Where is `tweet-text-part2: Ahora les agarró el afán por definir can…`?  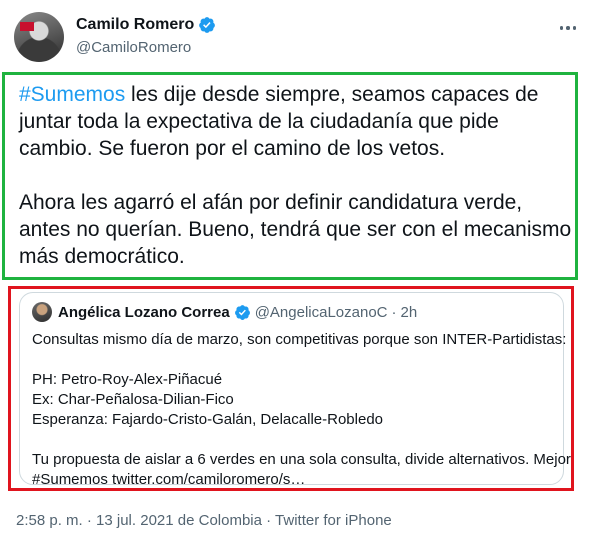 tweet-text-part2: Ahora les agarró el afán por definir can… is located at coordinates (298, 229).